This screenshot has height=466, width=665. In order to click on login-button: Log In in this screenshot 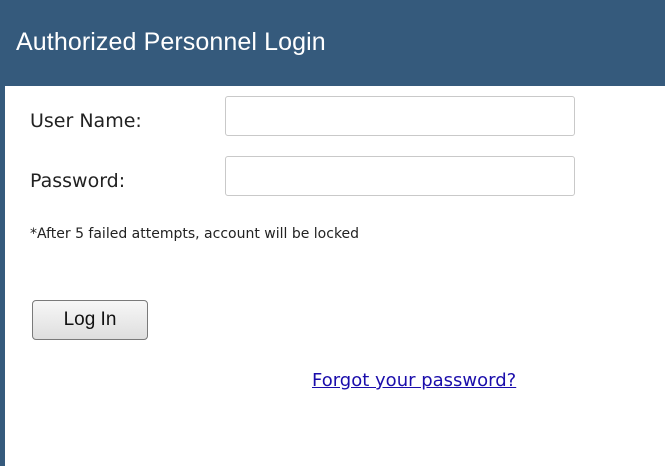, I will do `click(90, 320)`.